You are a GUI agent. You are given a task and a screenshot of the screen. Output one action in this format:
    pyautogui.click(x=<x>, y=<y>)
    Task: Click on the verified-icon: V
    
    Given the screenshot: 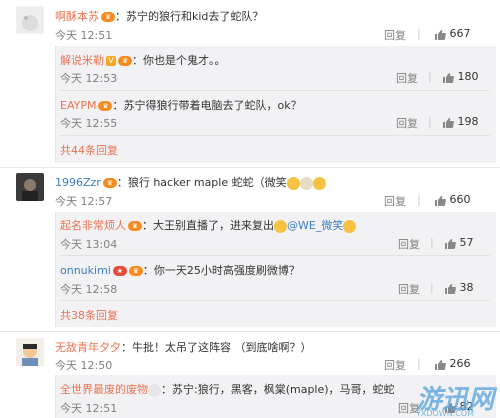 What is the action you would take?
    pyautogui.click(x=111, y=61)
    